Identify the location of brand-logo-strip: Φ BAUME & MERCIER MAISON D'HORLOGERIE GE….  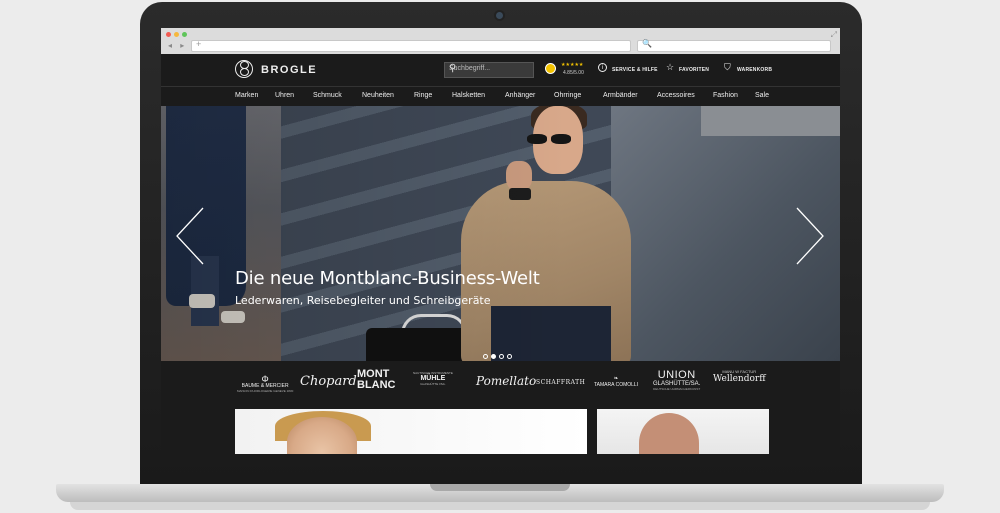
(500, 385).